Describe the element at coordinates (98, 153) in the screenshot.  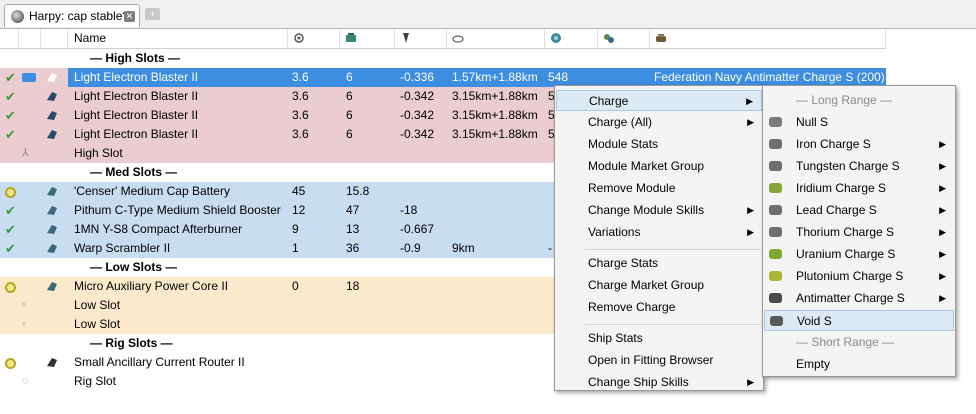
I see `module-name: High Slot` at that location.